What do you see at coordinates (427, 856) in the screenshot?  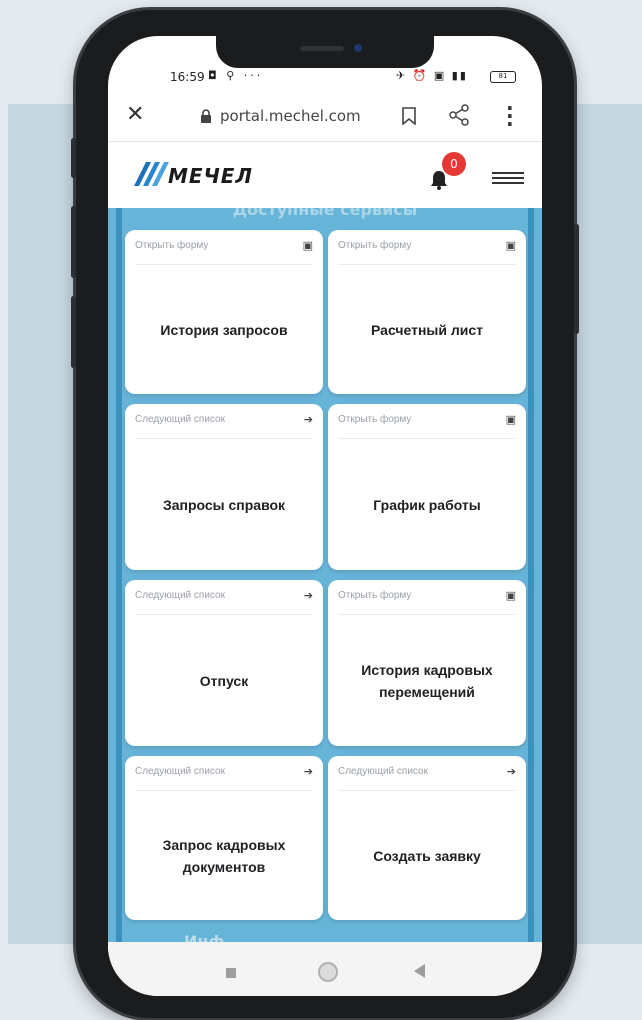 I see `card-title: Создать заявку` at bounding box center [427, 856].